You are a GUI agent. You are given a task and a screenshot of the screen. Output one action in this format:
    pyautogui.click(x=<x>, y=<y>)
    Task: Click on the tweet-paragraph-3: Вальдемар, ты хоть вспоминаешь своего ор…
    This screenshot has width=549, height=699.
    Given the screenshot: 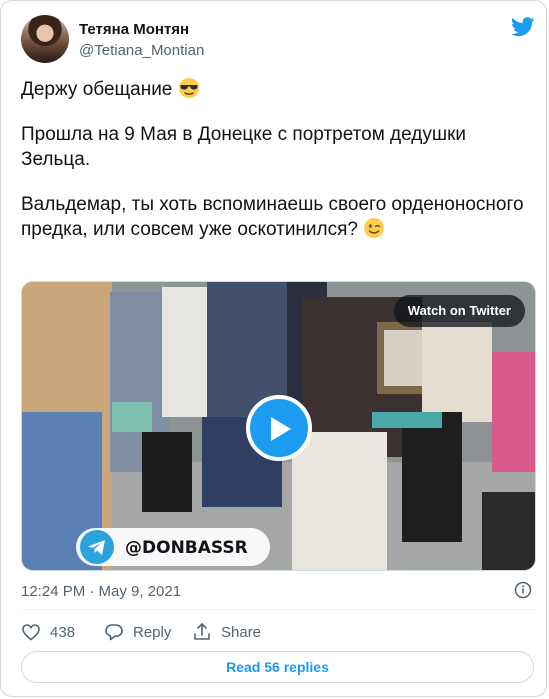 What is the action you would take?
    pyautogui.click(x=272, y=217)
    